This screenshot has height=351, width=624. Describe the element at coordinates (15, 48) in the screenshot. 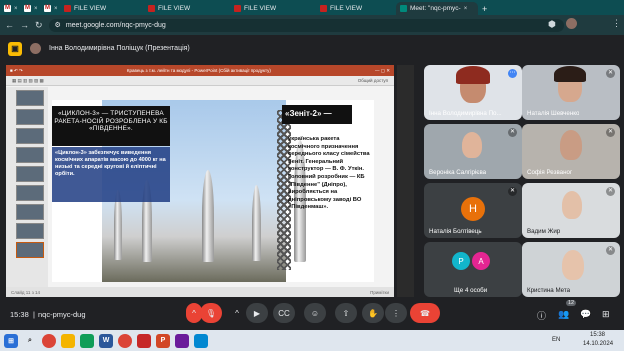

I see `presentation-icon: ▣` at that location.